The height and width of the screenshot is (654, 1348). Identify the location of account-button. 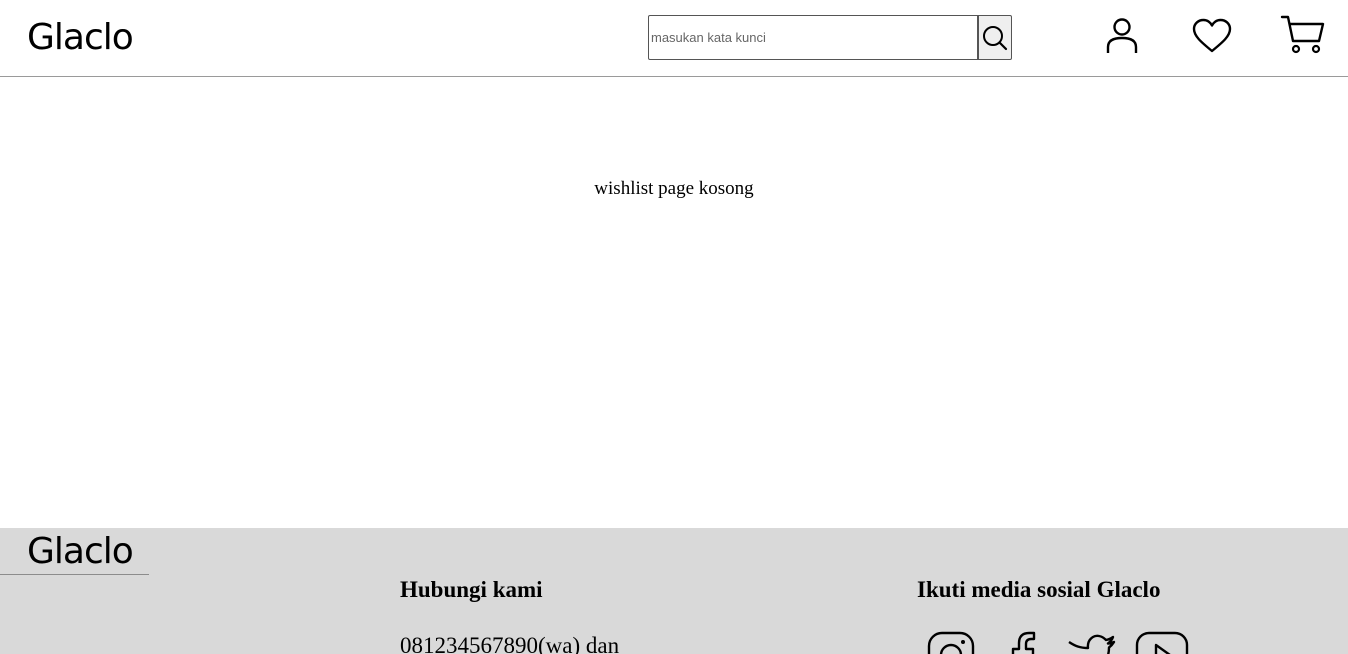
(1122, 36).